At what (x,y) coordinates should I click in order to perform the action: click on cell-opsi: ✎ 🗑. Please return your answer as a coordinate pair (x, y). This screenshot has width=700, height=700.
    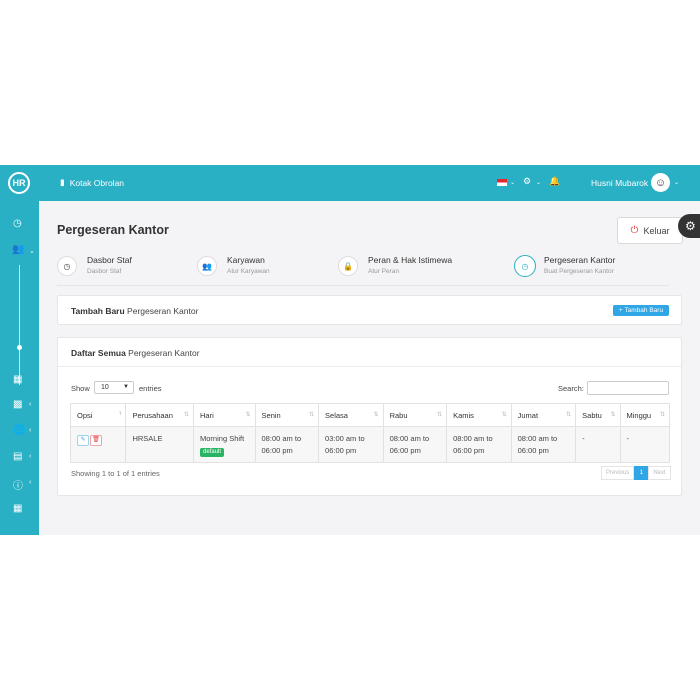
    Looking at the image, I should click on (98, 444).